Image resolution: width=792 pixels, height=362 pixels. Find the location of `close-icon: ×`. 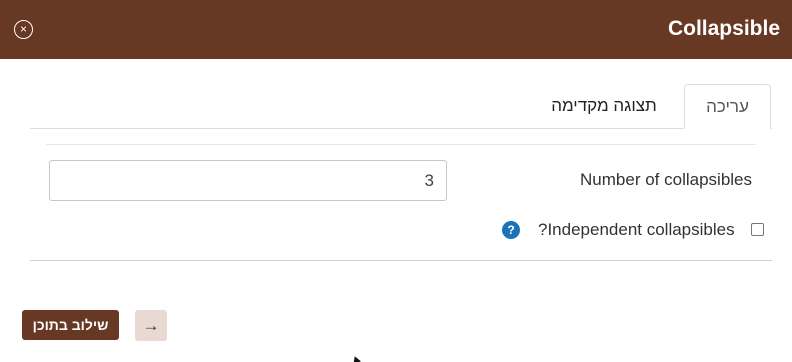

close-icon: × is located at coordinates (23, 29).